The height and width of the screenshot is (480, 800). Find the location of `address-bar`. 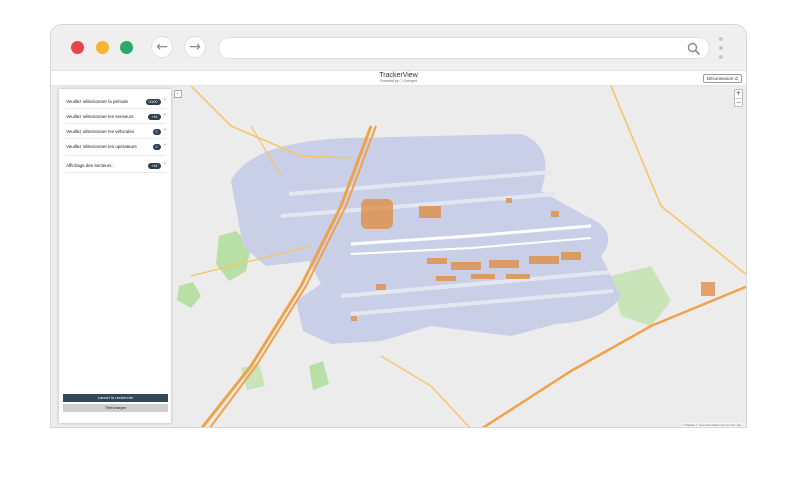

address-bar is located at coordinates (464, 48).